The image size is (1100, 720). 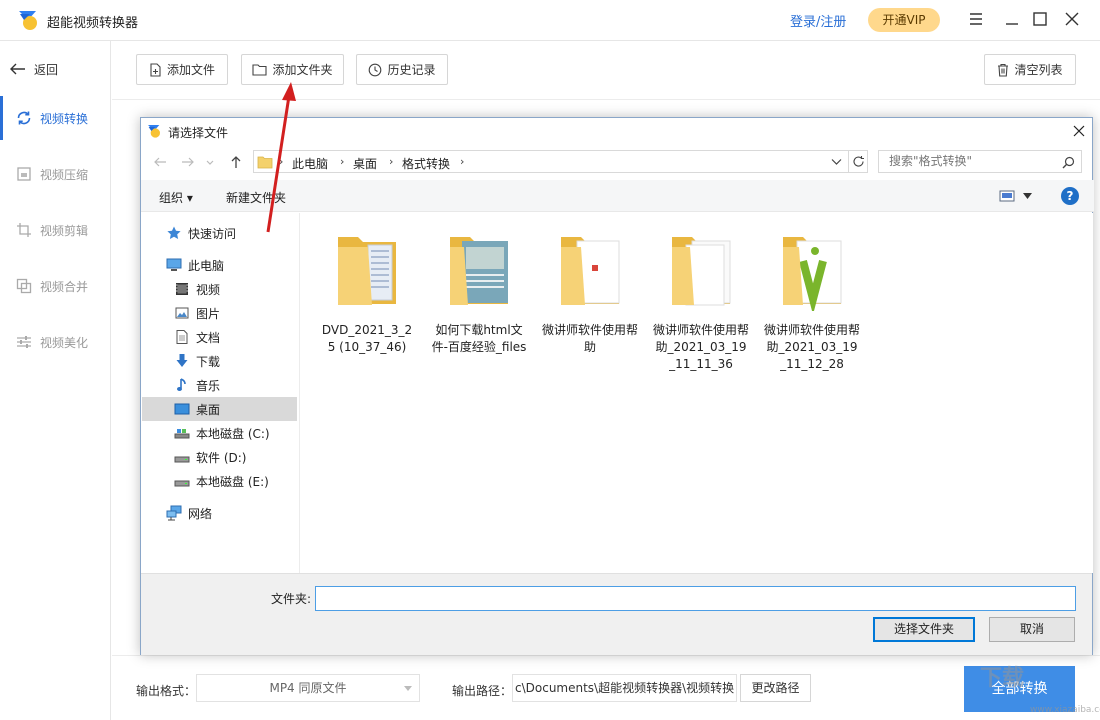 What do you see at coordinates (1068, 162) in the screenshot?
I see `search-icon` at bounding box center [1068, 162].